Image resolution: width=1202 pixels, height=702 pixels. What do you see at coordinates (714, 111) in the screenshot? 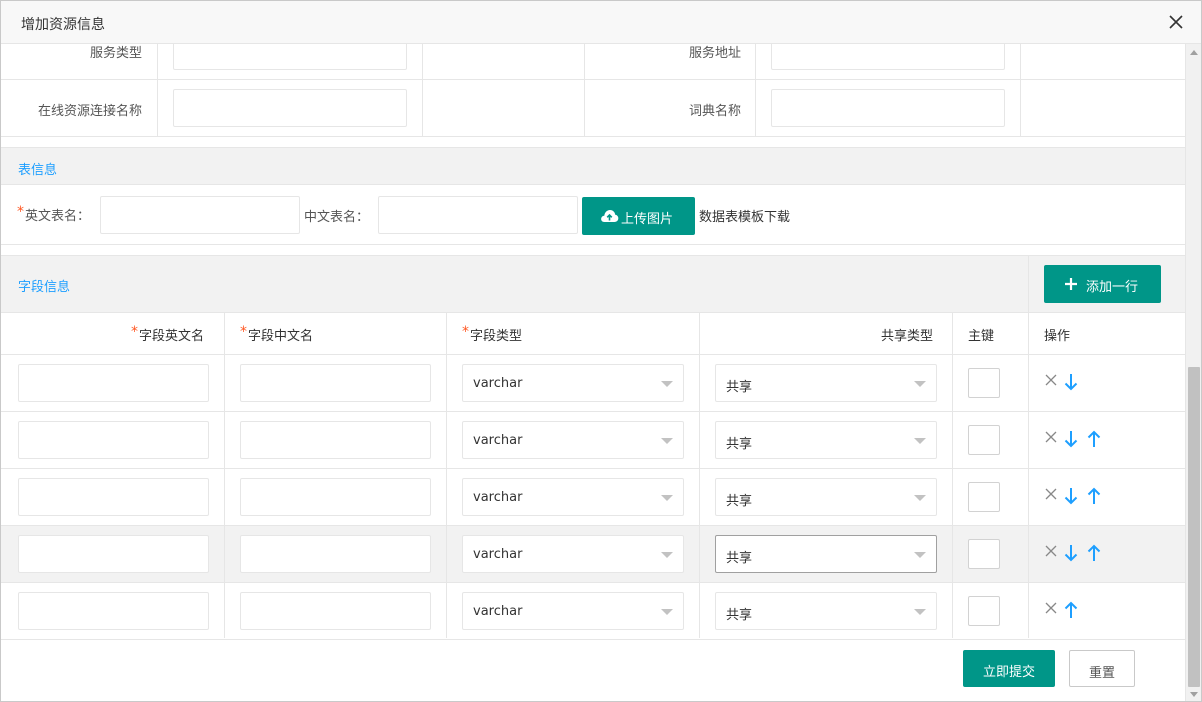
I see `dict-name-label: 词典名称` at bounding box center [714, 111].